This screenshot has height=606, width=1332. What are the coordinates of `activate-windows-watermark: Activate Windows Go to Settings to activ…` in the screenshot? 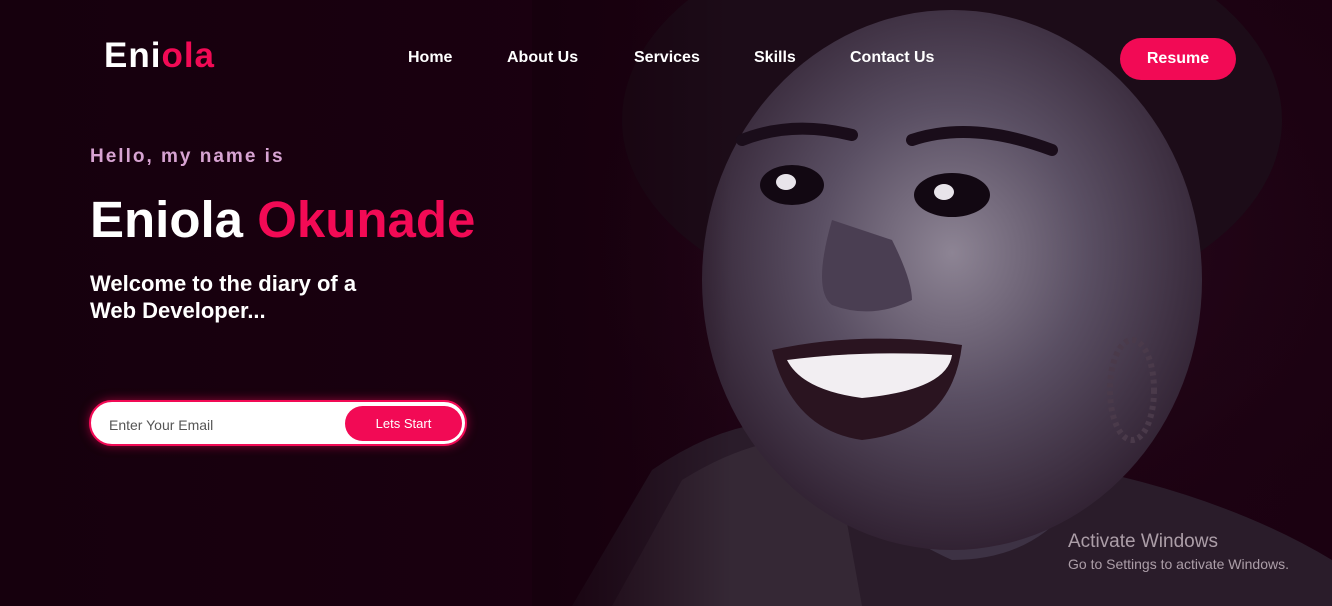 It's located at (1178, 551).